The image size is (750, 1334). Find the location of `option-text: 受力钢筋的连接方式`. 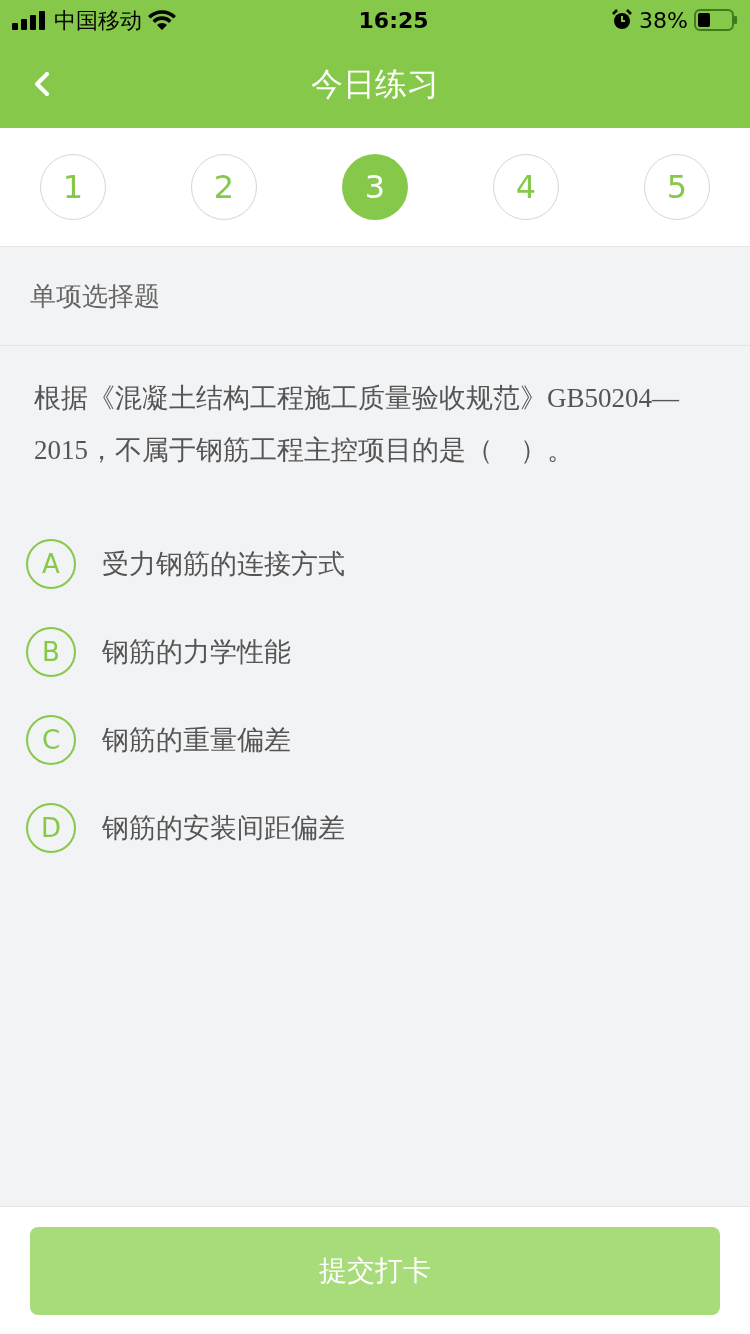

option-text: 受力钢筋的连接方式 is located at coordinates (223, 563).